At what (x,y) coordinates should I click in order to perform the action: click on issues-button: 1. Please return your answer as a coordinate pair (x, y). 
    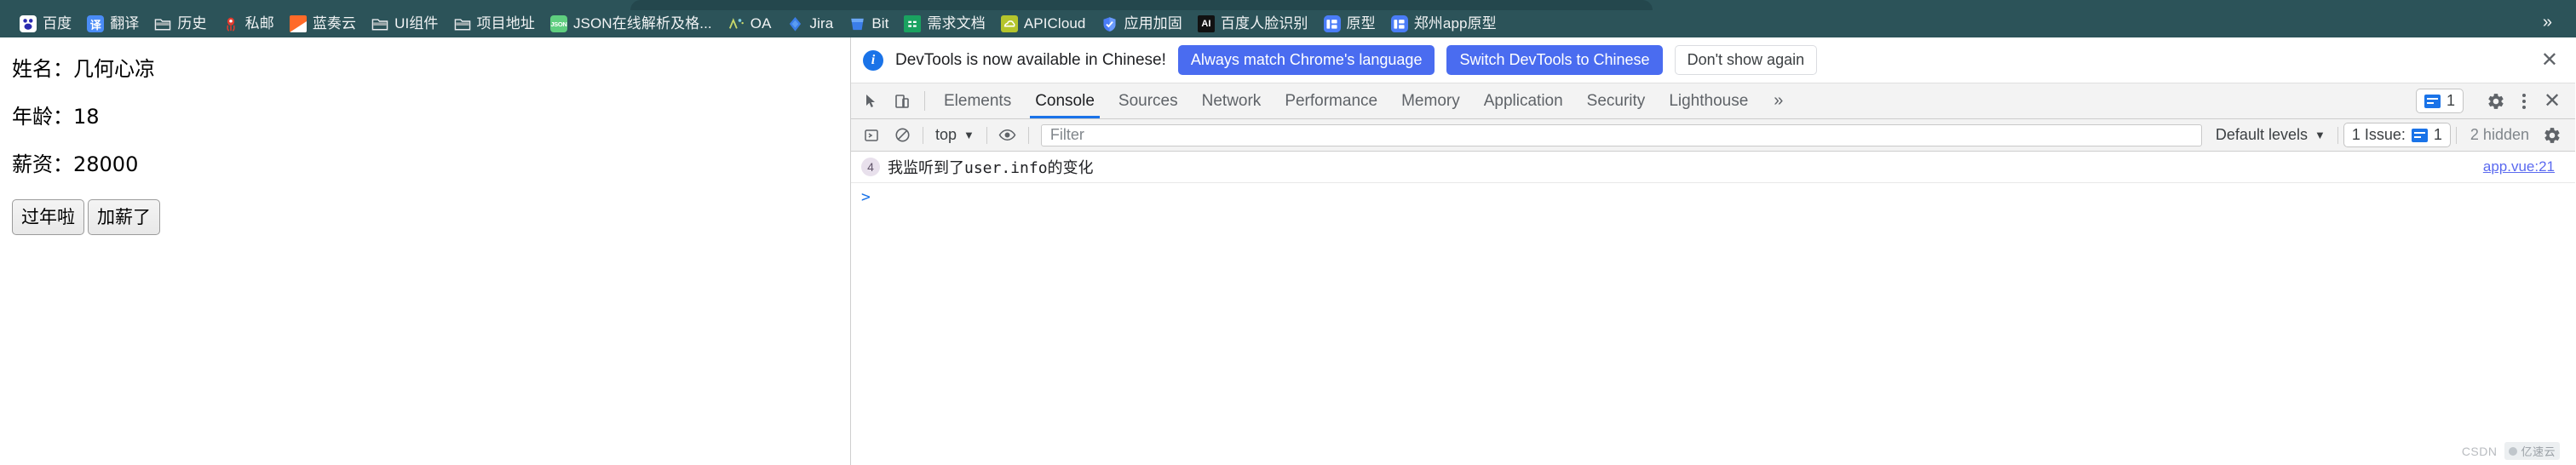
    Looking at the image, I should click on (2439, 101).